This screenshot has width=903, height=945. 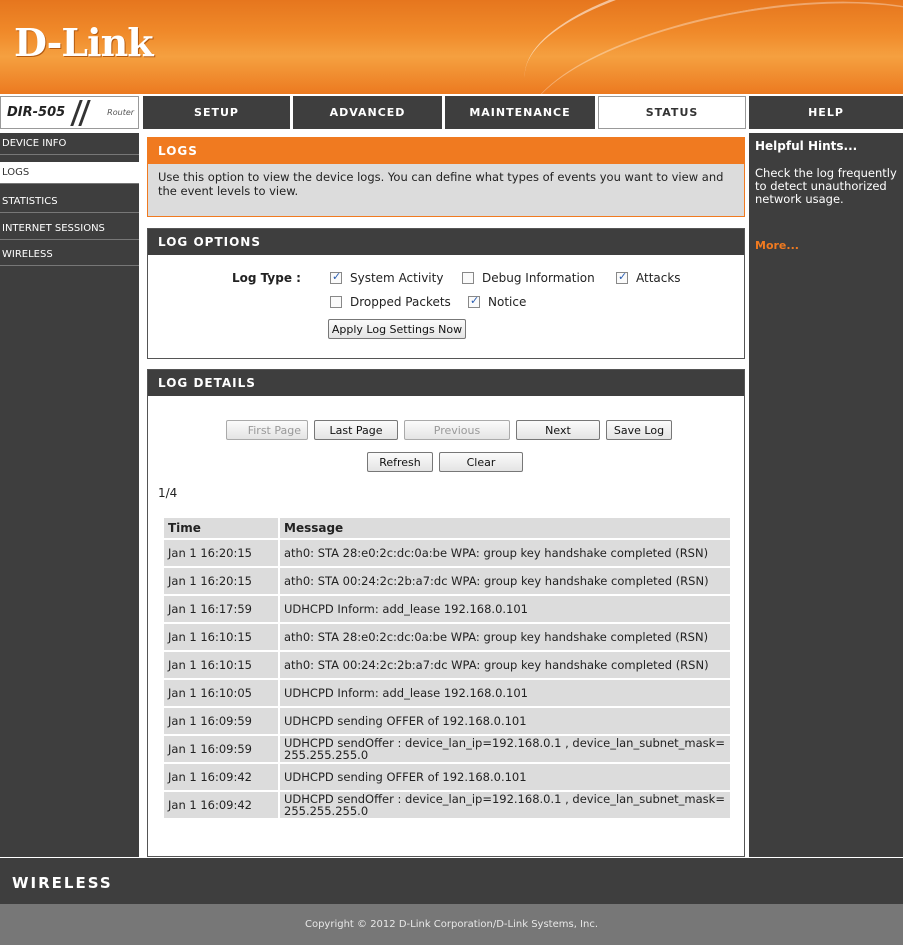 I want to click on model-type: Router, so click(x=121, y=112).